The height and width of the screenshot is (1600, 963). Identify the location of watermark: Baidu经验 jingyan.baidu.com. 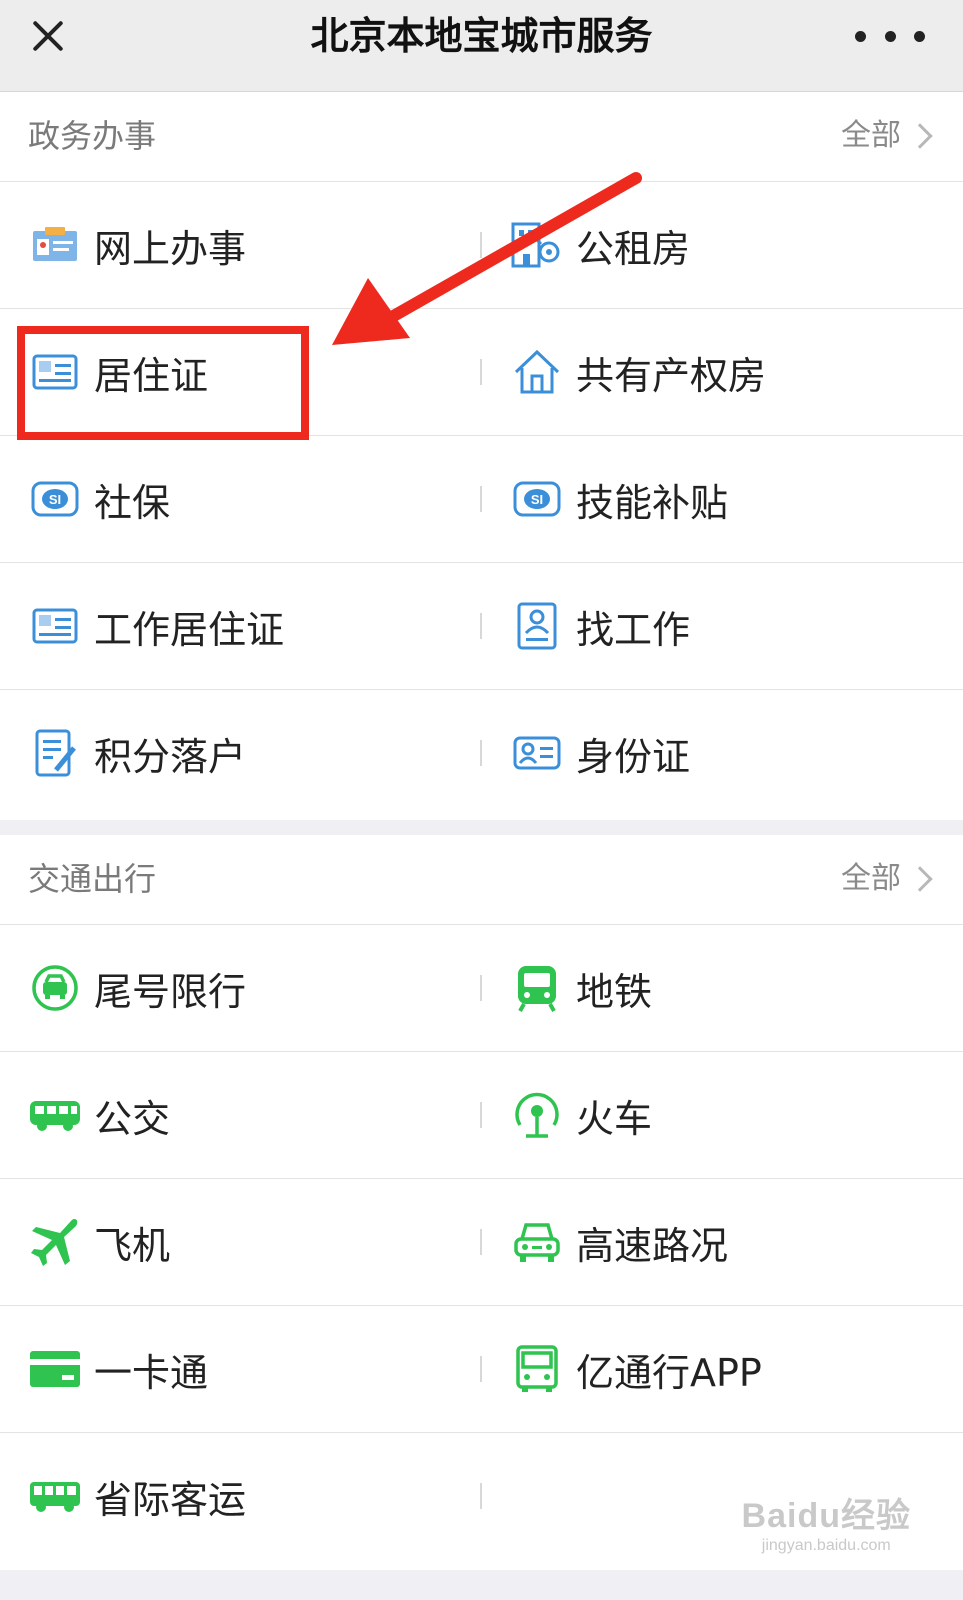
(826, 1521).